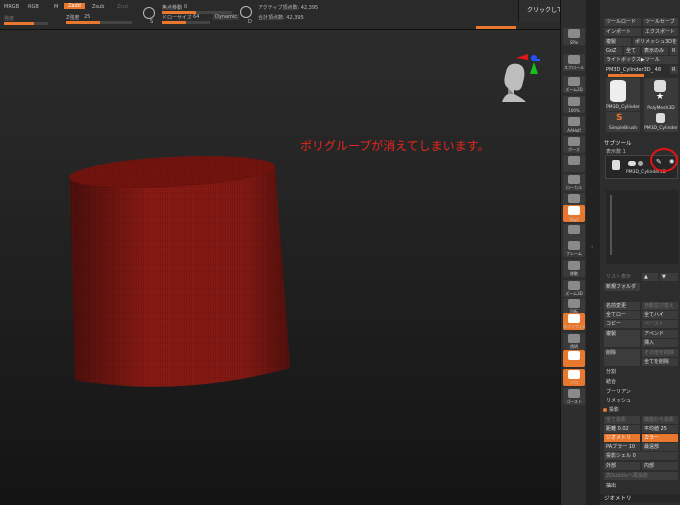  I want to click on shelf-button-persp: ポーズ, so click(574, 144).